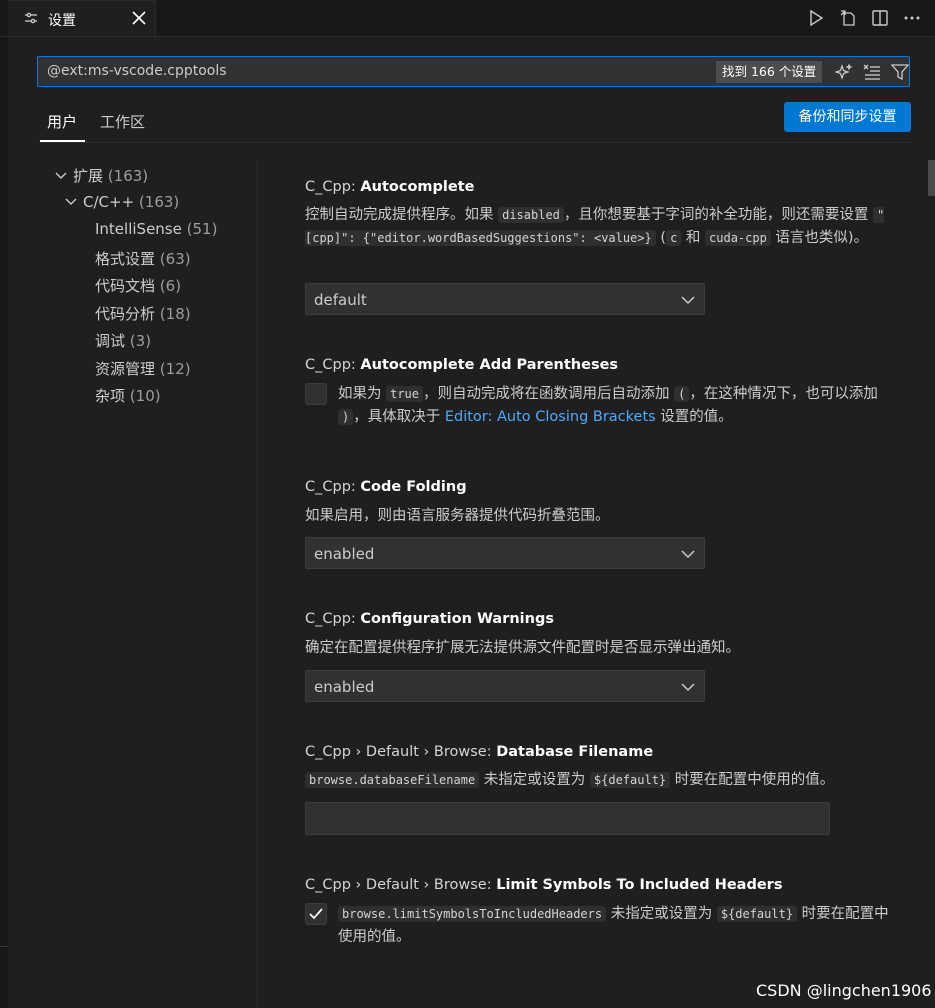 The width and height of the screenshot is (935, 1008). I want to click on tree-label: 格式设置, so click(125, 259).